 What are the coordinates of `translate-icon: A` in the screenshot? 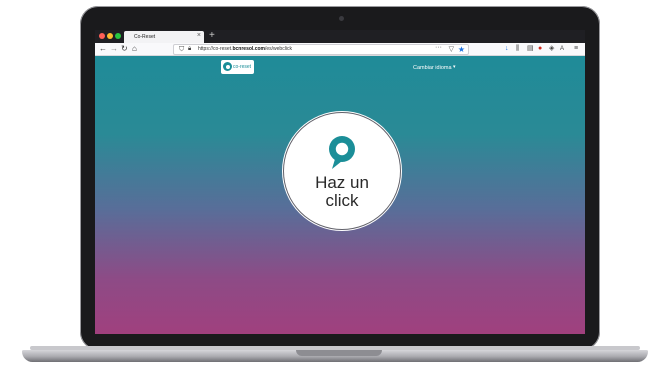 It's located at (562, 49).